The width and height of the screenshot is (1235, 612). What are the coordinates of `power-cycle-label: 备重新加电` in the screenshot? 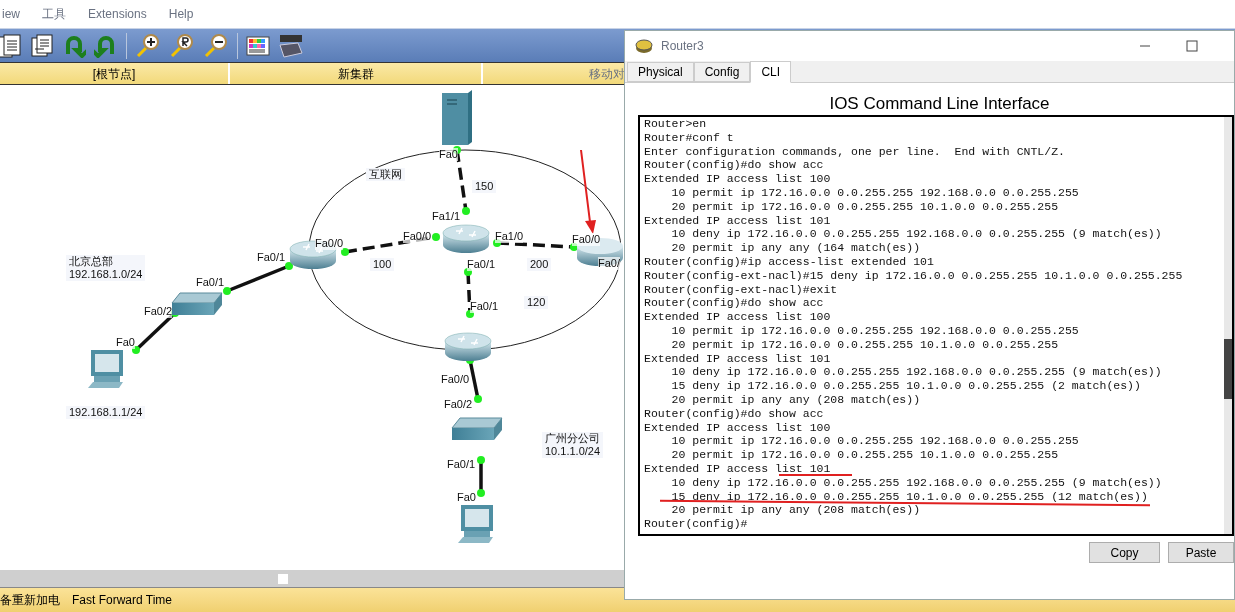 It's located at (30, 600).